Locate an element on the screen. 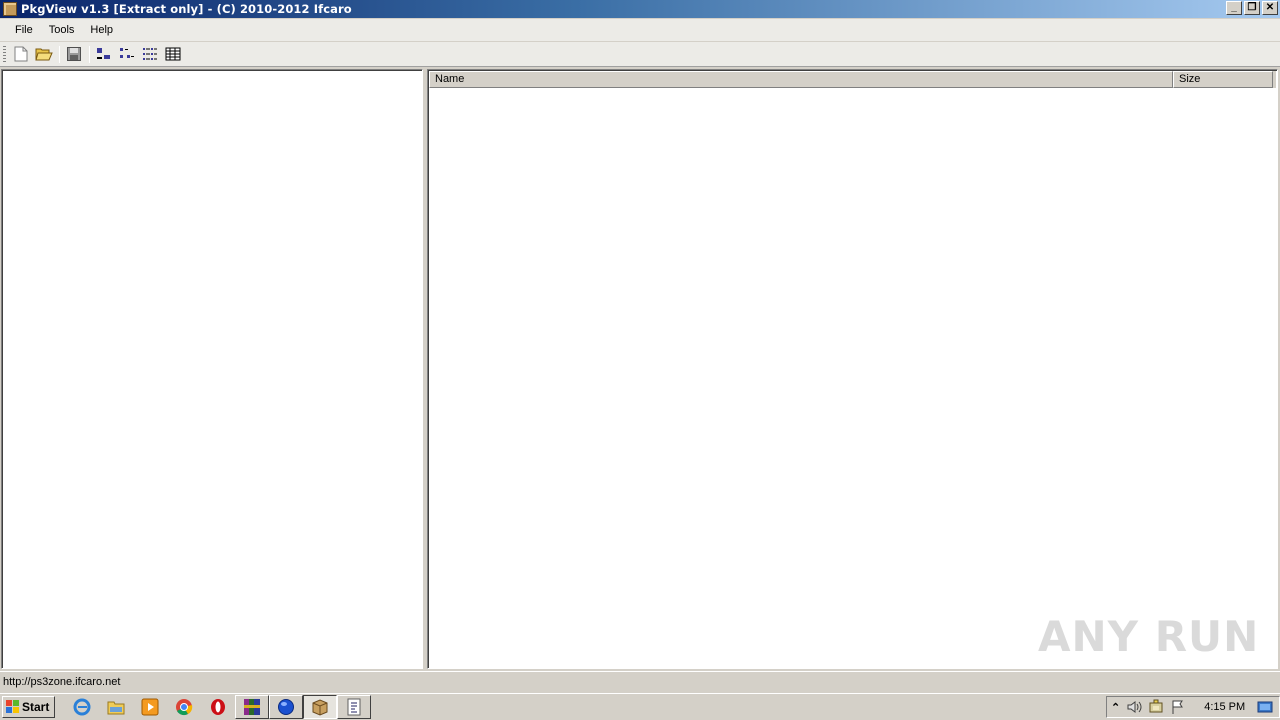 This screenshot has height=720, width=1280. opera-launch-button is located at coordinates (218, 707).